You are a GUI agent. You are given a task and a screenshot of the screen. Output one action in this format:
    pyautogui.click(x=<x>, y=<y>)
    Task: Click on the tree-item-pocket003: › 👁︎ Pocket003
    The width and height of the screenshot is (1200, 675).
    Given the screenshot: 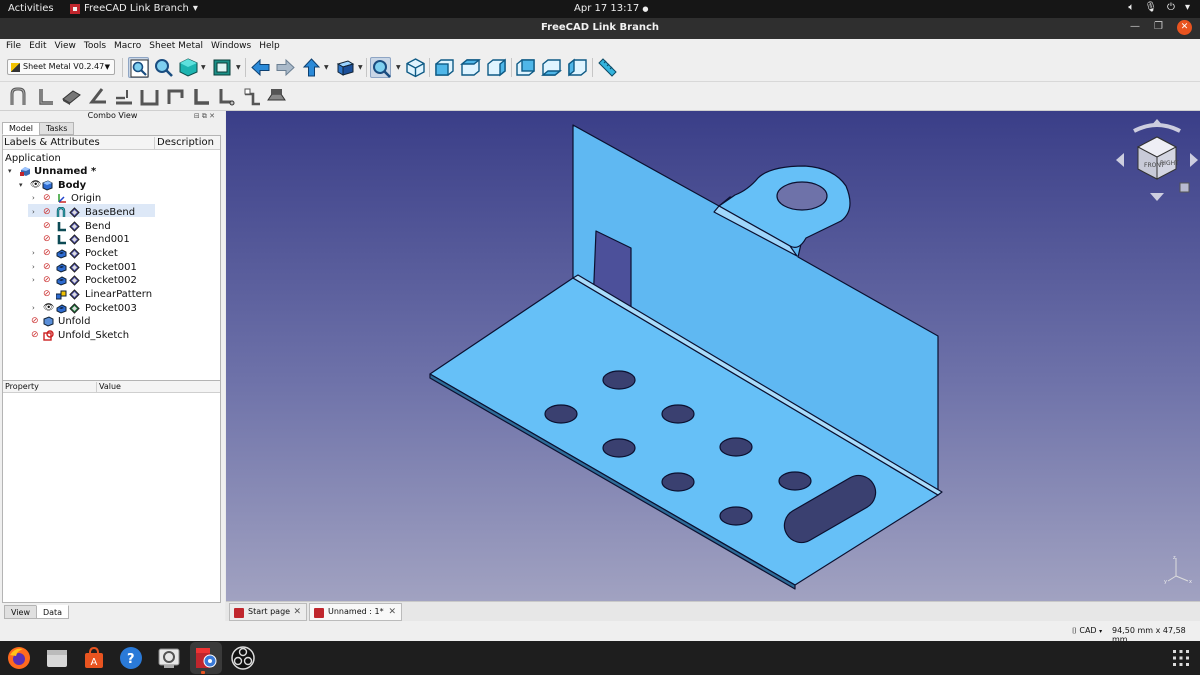 What is the action you would take?
    pyautogui.click(x=111, y=308)
    